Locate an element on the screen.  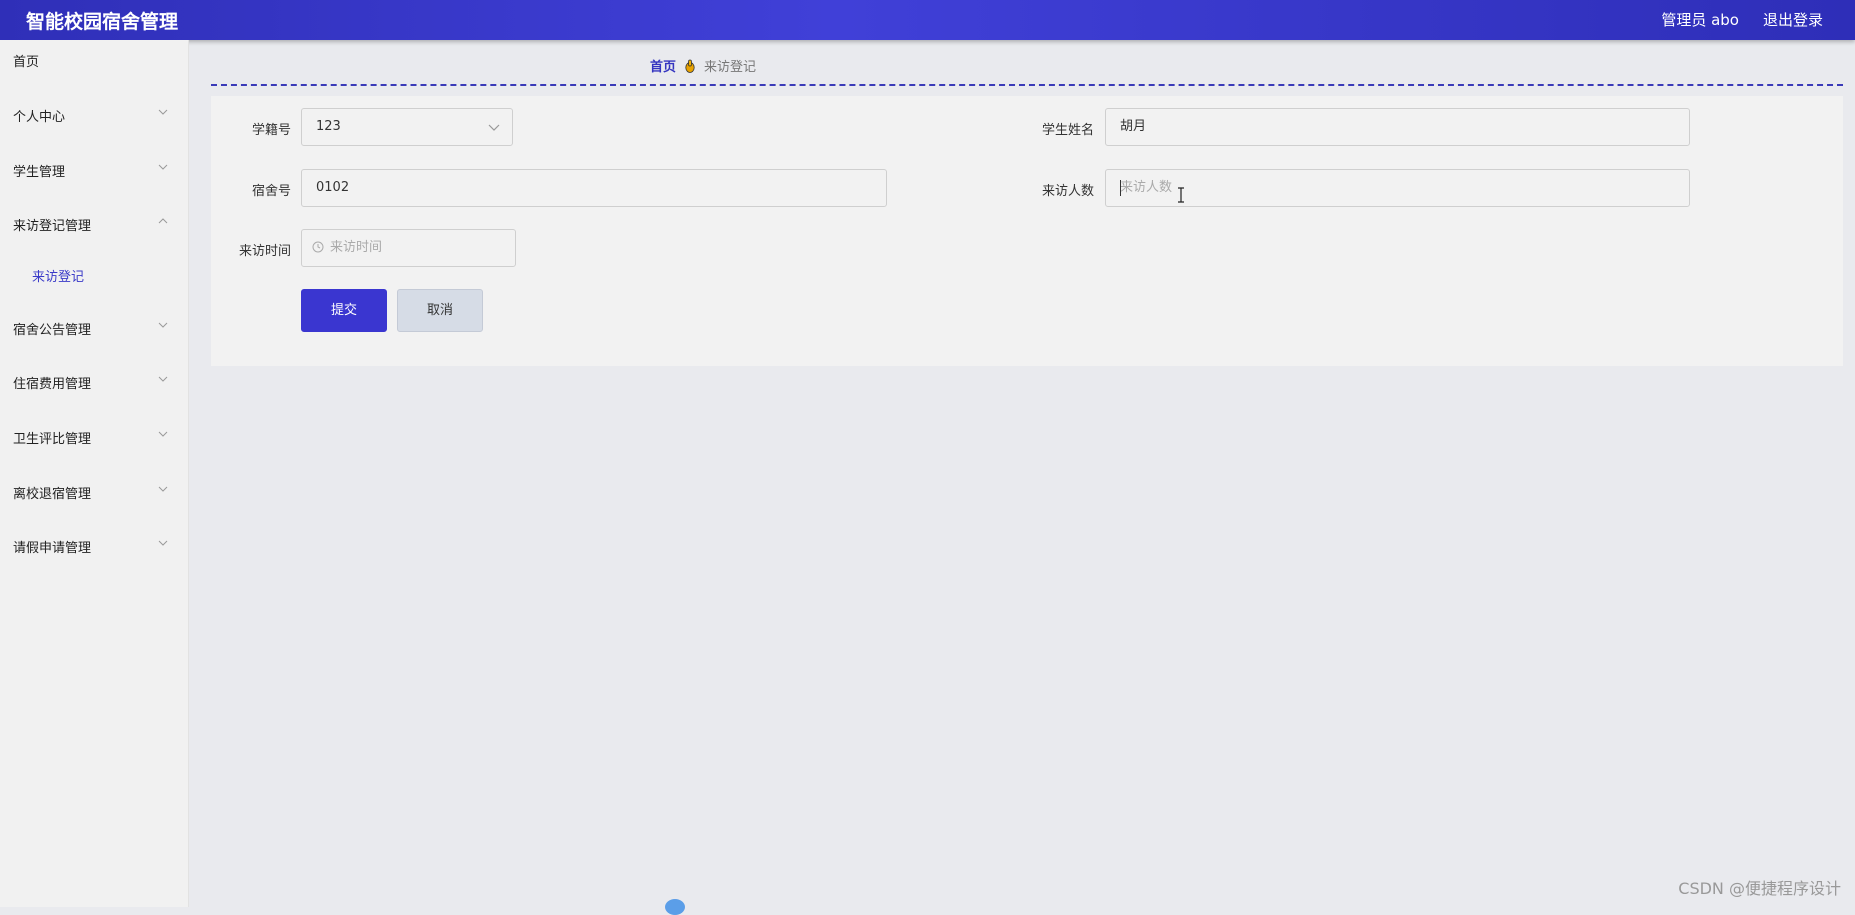
student-name-input: 胡月 is located at coordinates (1397, 127).